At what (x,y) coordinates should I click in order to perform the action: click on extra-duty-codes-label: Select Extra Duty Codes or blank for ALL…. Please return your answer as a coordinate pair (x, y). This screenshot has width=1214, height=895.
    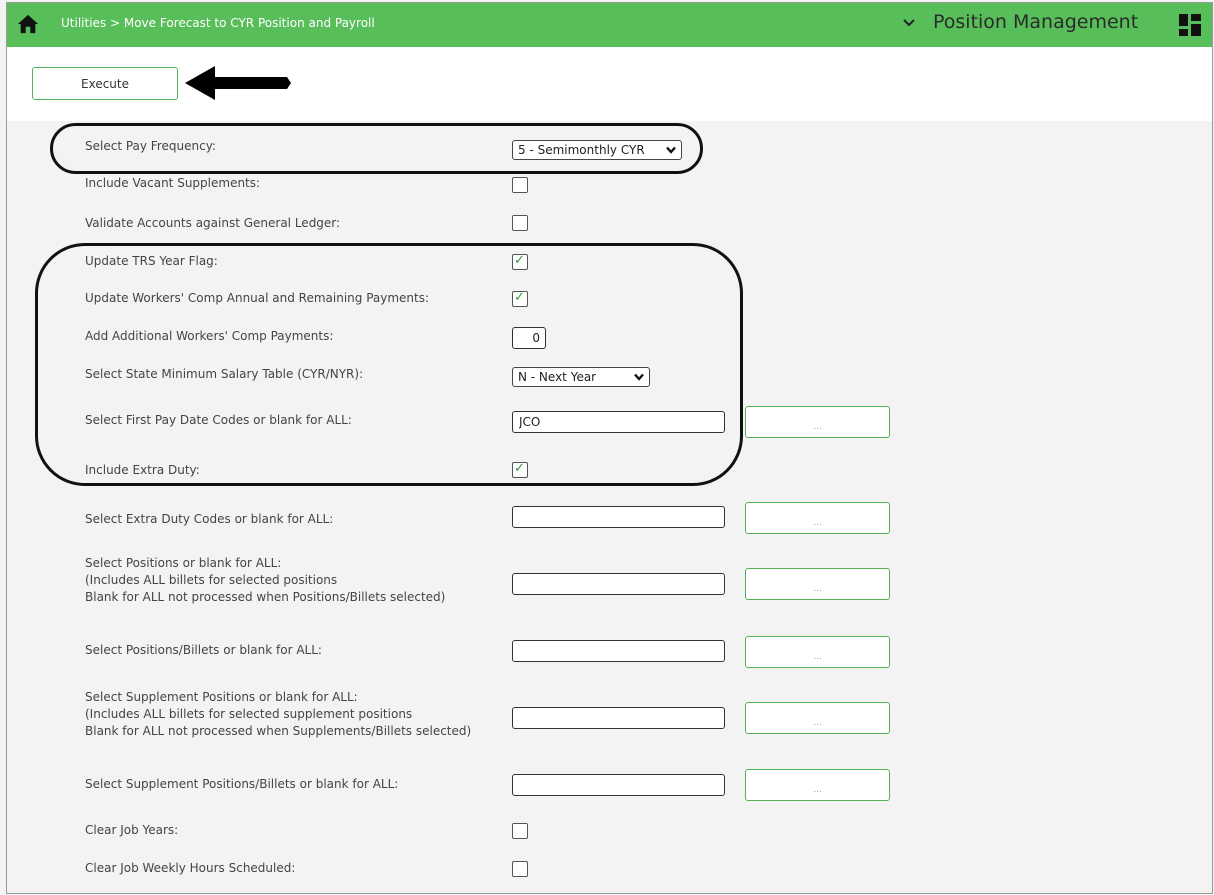
    Looking at the image, I should click on (209, 519).